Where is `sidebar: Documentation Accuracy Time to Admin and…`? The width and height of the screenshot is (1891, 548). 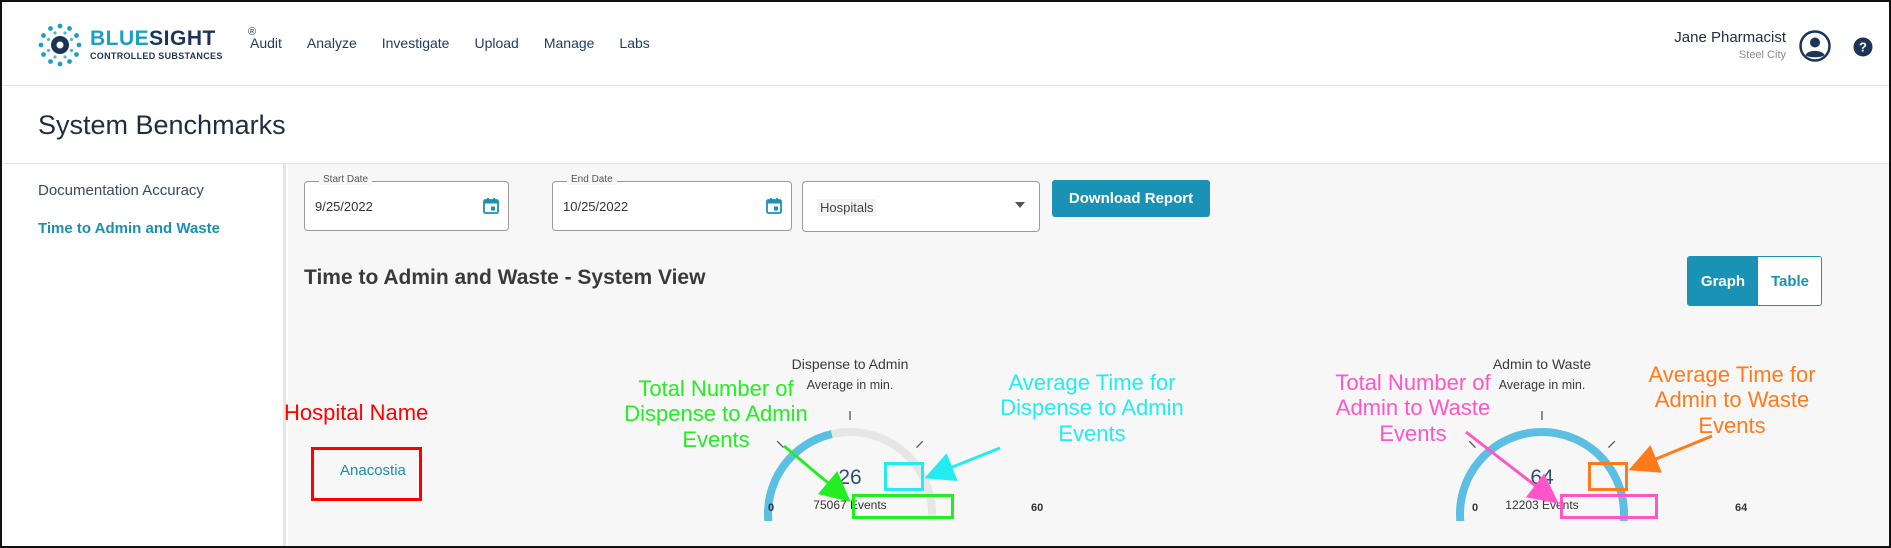
sidebar: Documentation Accuracy Time to Admin and… is located at coordinates (144, 355).